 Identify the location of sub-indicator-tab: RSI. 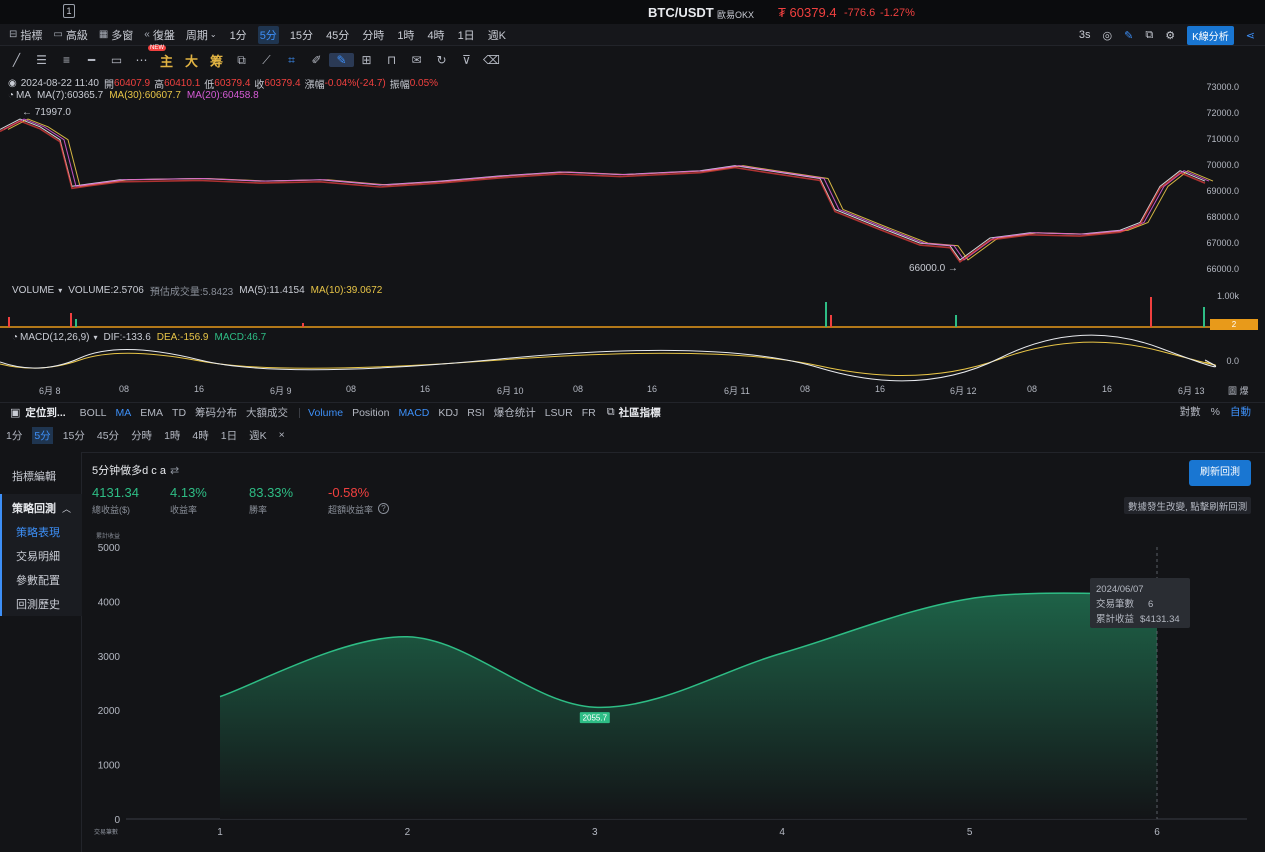
(476, 413).